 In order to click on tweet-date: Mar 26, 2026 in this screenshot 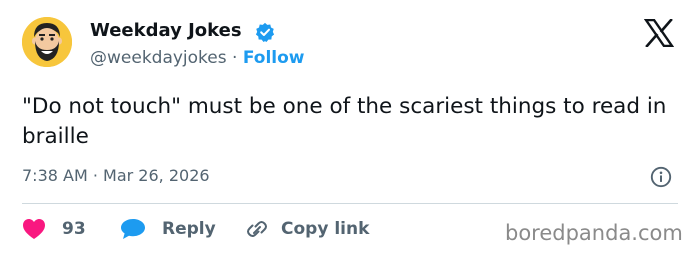, I will do `click(156, 175)`.